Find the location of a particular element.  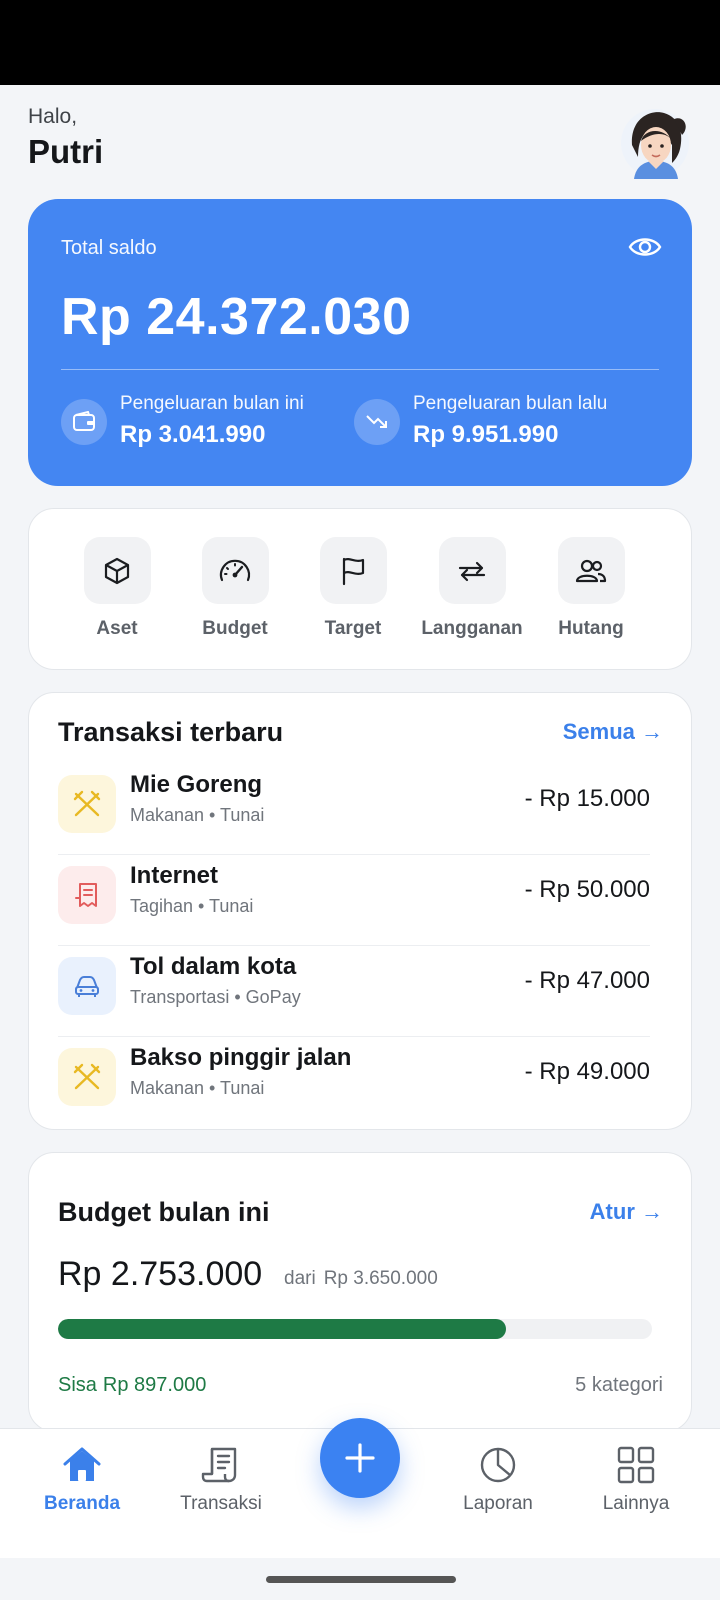

section-title: Transaksi terbaru is located at coordinates (171, 732).